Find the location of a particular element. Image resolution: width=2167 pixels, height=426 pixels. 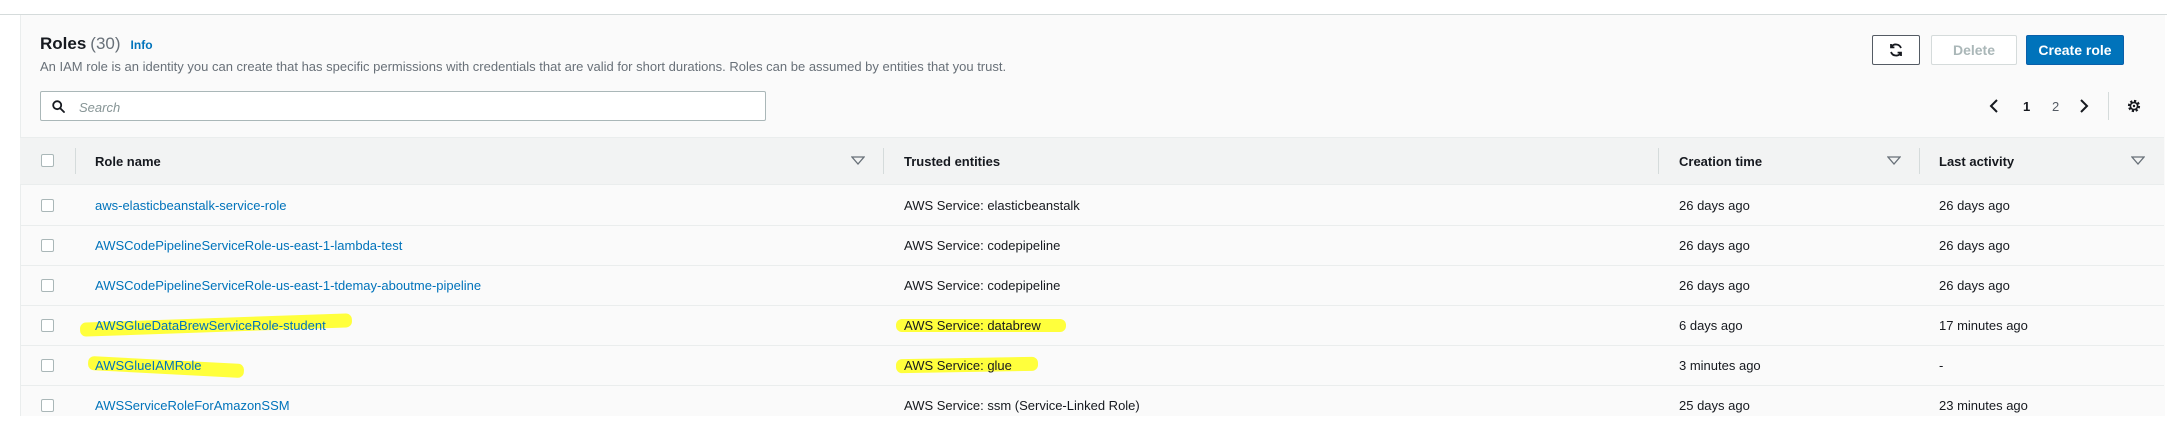

delete-button: Delete is located at coordinates (1974, 50).